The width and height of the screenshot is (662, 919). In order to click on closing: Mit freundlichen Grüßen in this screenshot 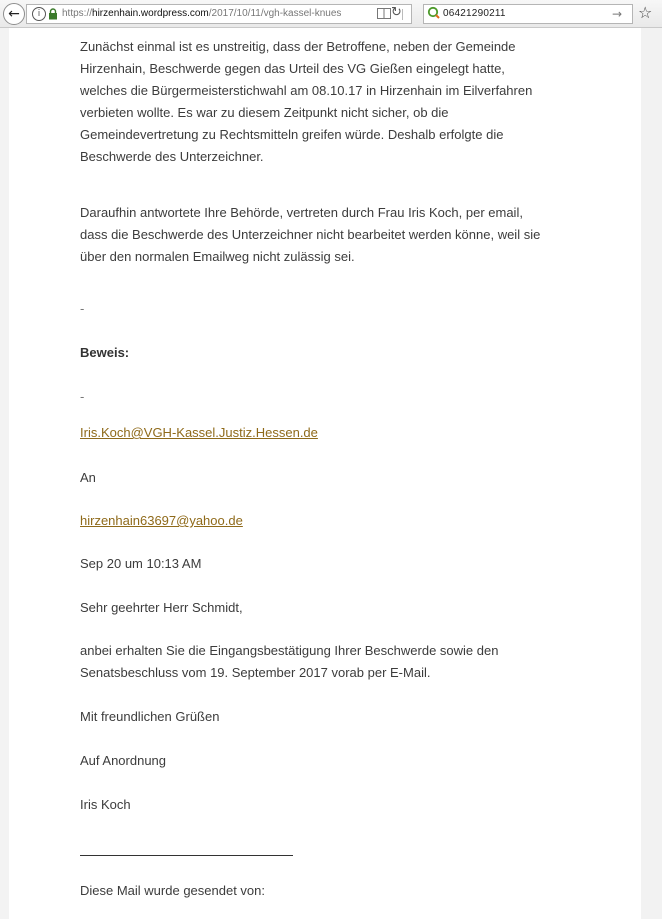, I will do `click(150, 716)`.